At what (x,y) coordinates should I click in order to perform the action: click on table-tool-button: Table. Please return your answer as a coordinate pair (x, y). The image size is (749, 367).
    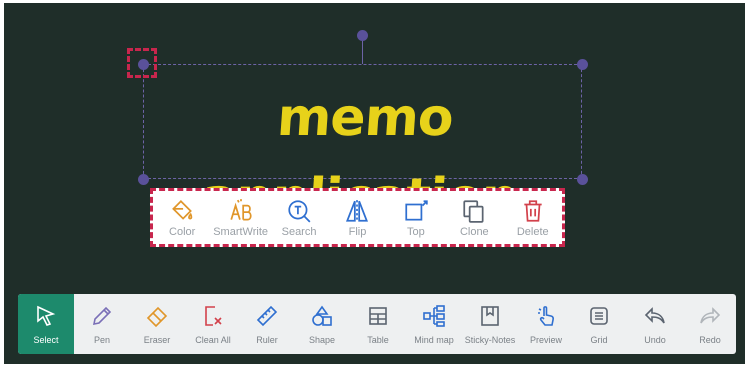
    Looking at the image, I should click on (378, 324).